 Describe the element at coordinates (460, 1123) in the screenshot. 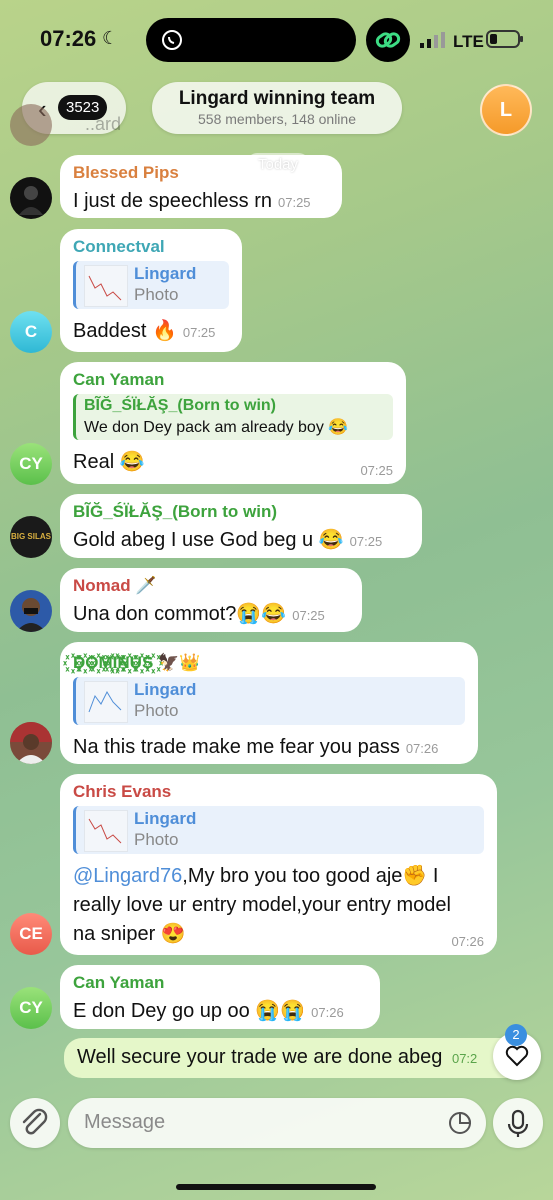

I see `sticker-icon` at that location.